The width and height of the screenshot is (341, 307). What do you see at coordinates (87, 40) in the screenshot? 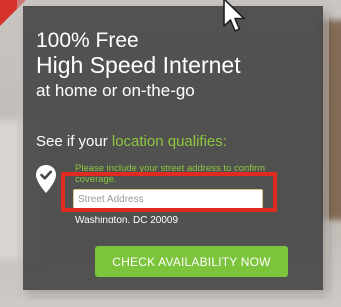
I see `headline-line-1: 100% Free` at bounding box center [87, 40].